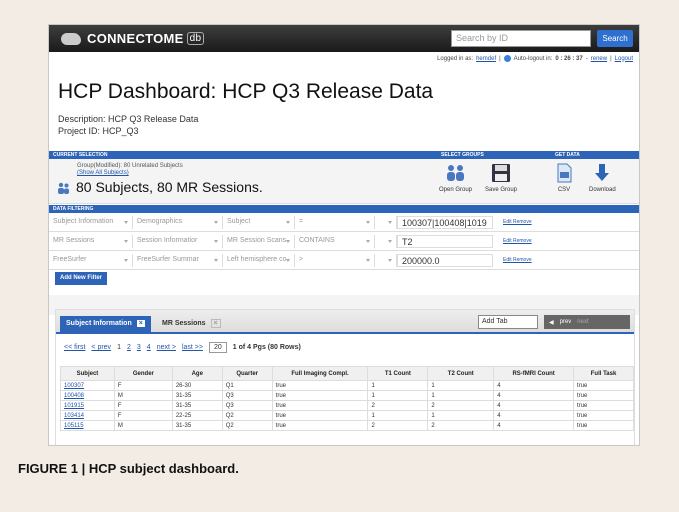  Describe the element at coordinates (166, 347) in the screenshot. I see `next-page-link: next >` at that location.